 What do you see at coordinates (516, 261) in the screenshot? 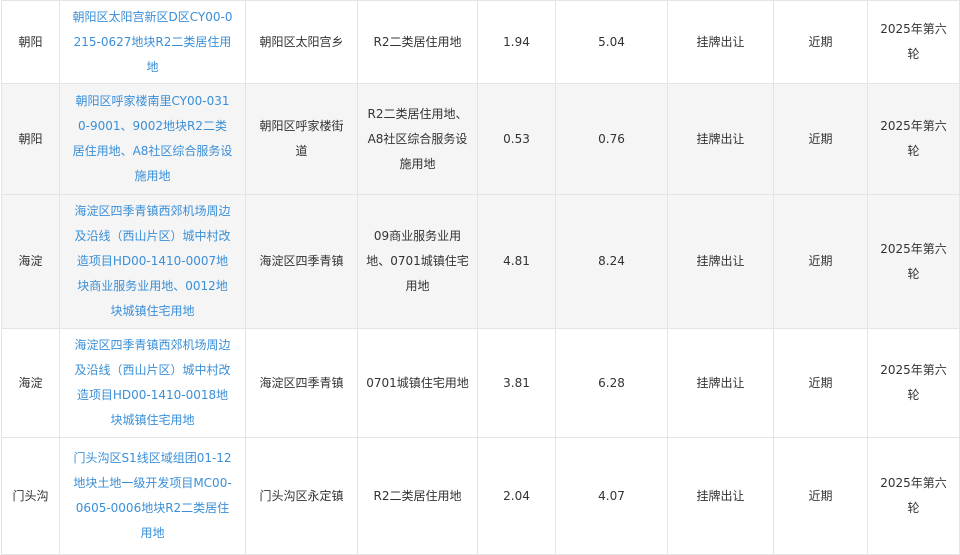
I see `area-cell: 4.81` at bounding box center [516, 261].